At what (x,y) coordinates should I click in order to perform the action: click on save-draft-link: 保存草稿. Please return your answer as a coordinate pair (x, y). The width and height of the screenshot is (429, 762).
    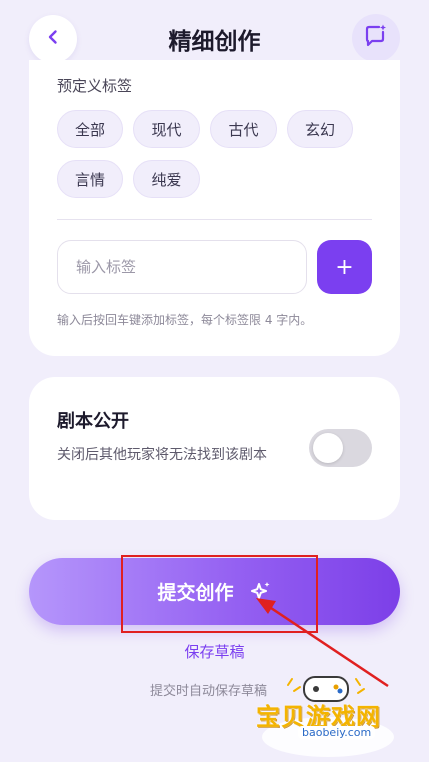
    Looking at the image, I should click on (214, 651).